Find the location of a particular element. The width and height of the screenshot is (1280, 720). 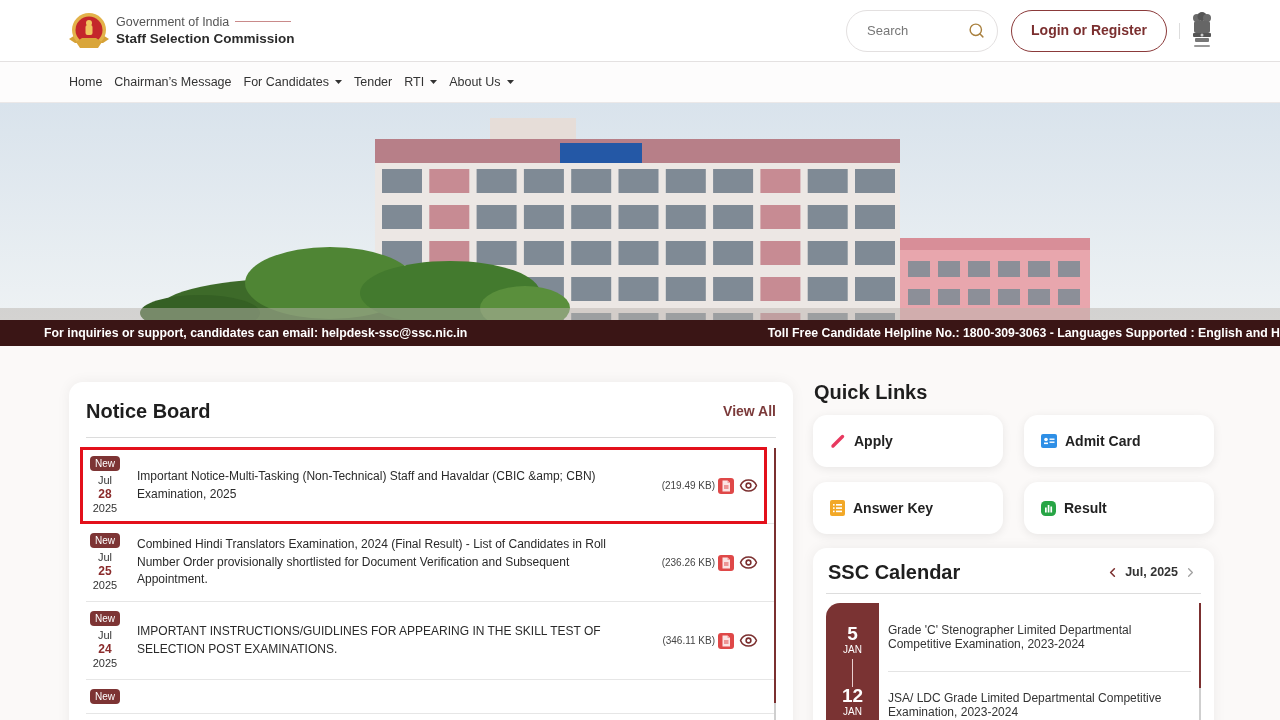

nav-link: About Us is located at coordinates (481, 82).